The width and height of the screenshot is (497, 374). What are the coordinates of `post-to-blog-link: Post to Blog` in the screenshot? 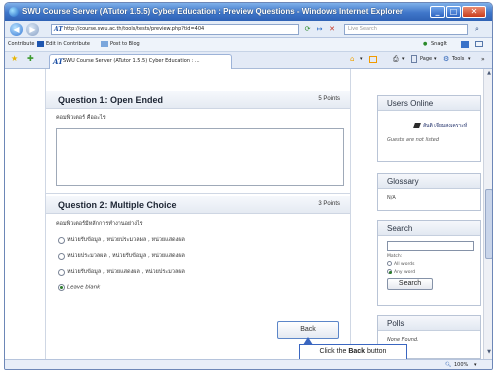 It's located at (125, 44).